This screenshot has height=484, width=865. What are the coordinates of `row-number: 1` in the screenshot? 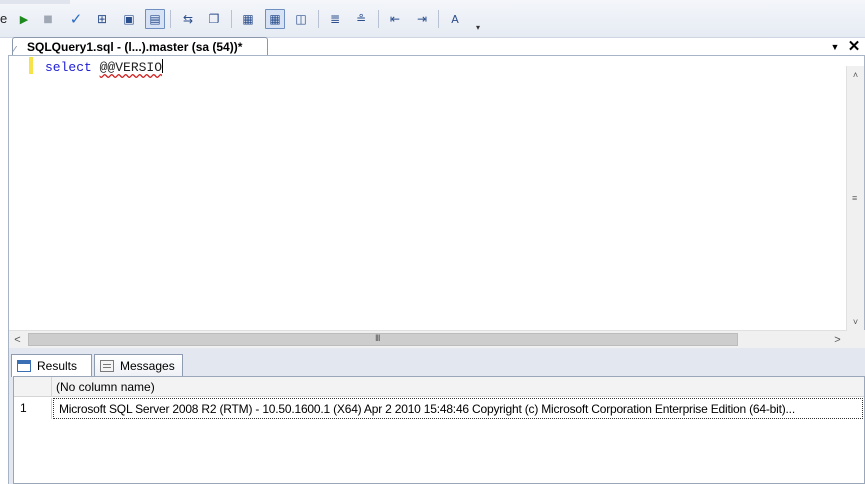 It's located at (33, 408).